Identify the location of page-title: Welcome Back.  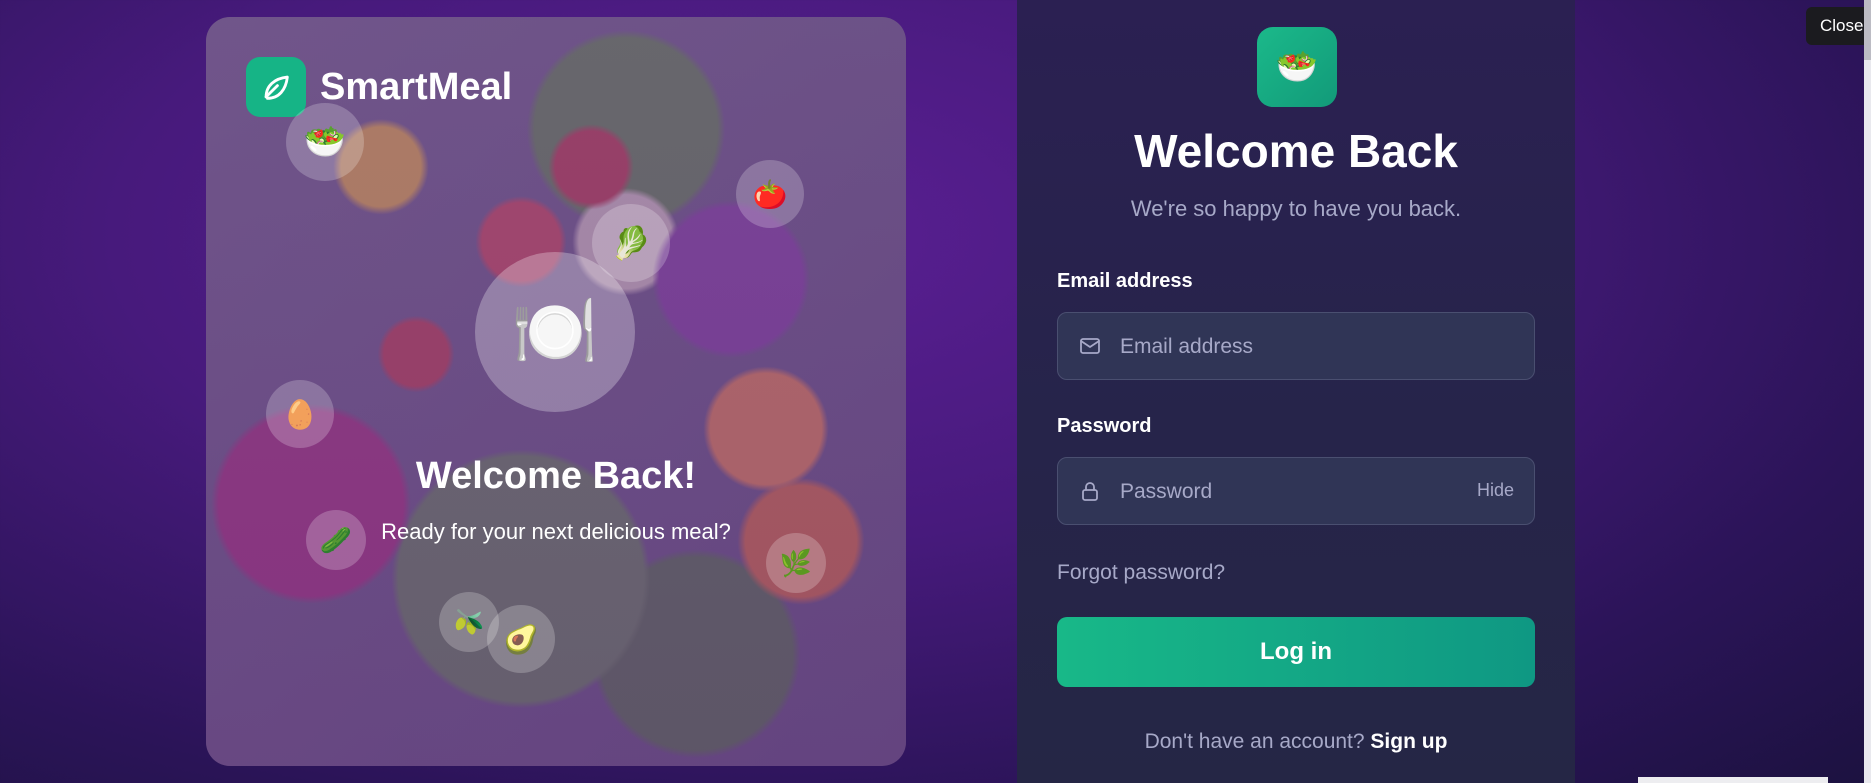
(1296, 151).